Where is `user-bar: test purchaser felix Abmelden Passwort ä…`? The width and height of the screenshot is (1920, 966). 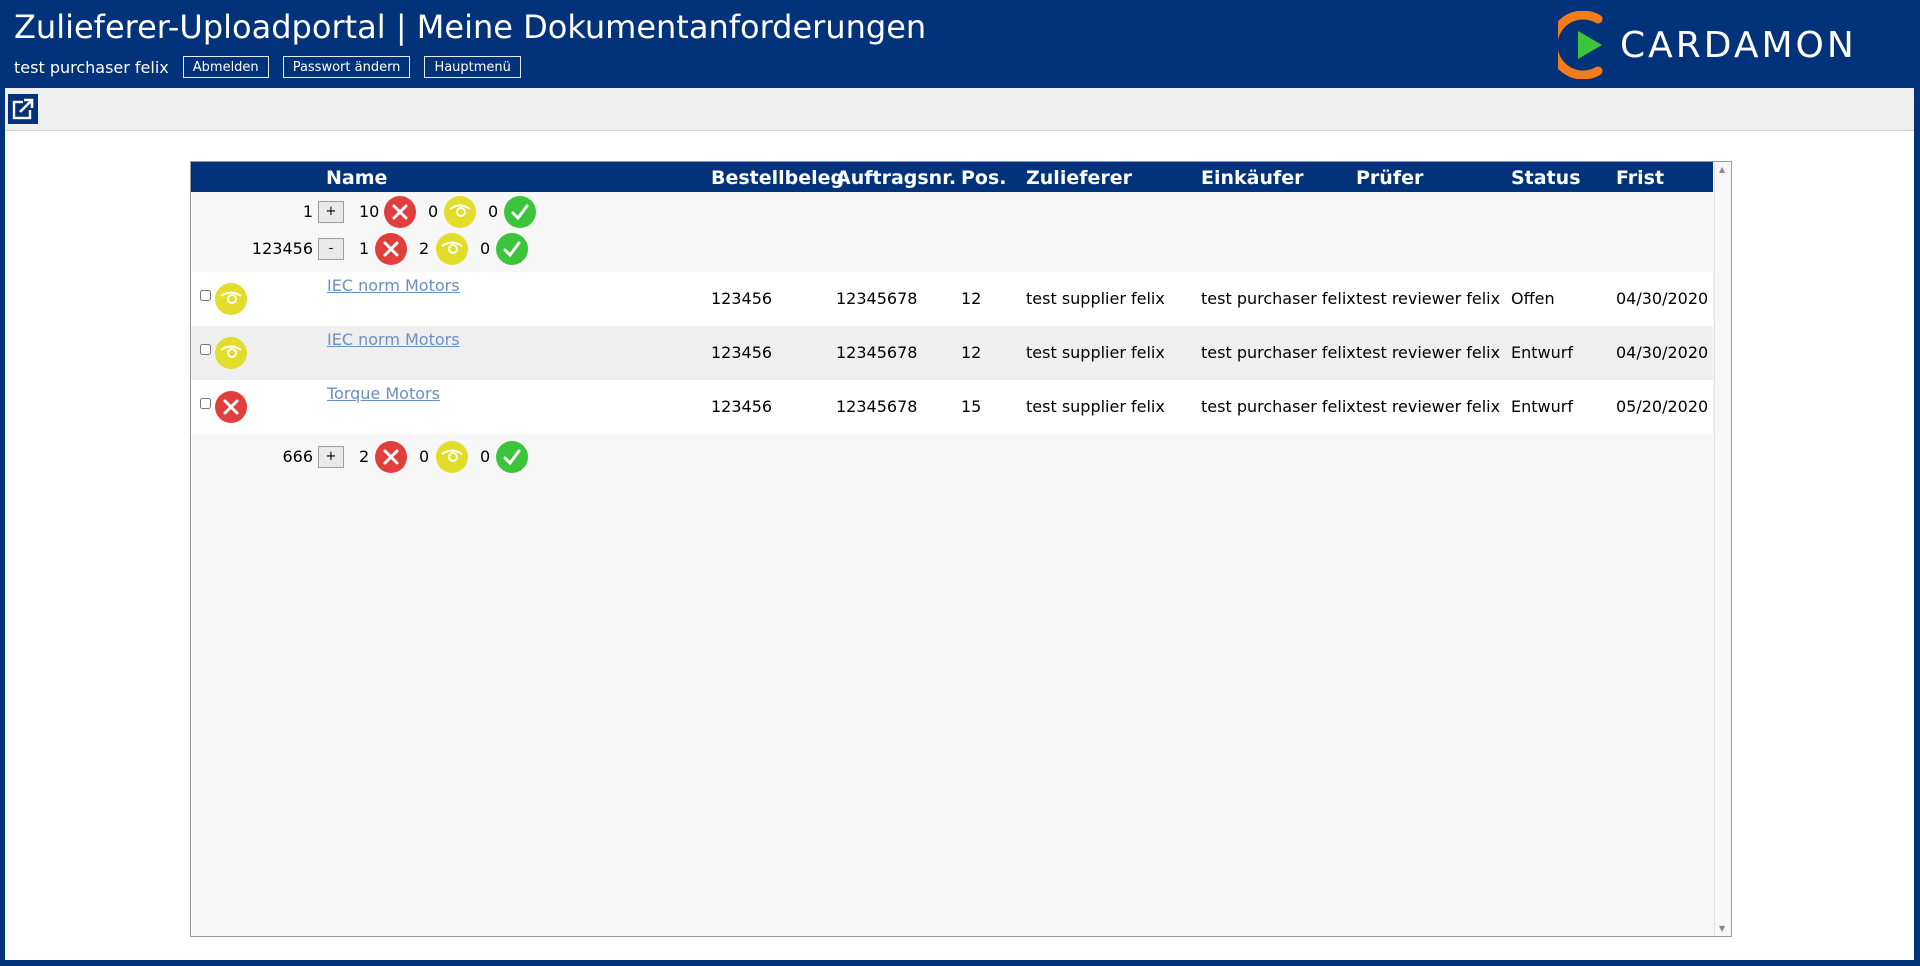
user-bar: test purchaser felix Abmelden Passwort ä… is located at coordinates (267, 67).